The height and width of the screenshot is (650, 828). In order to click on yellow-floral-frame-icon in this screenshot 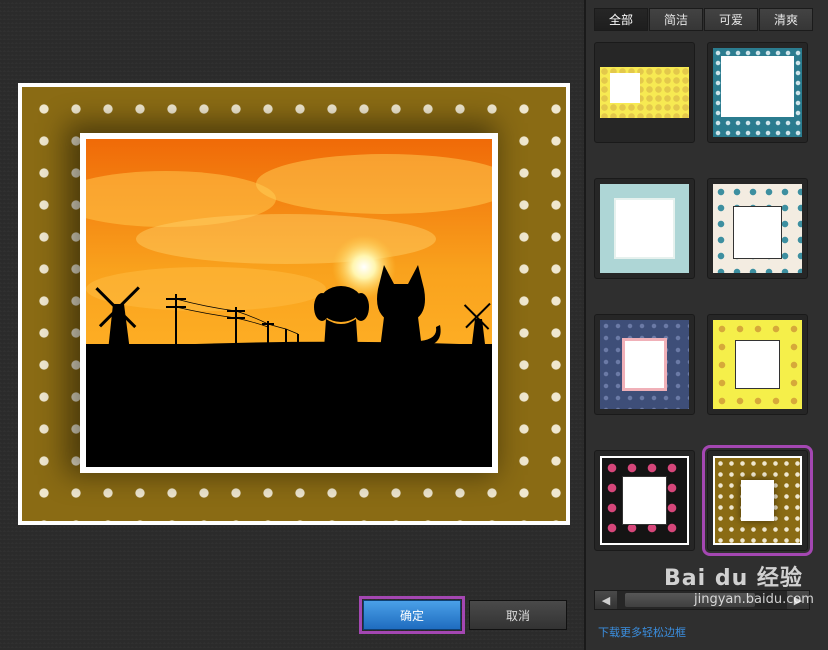, I will do `click(644, 92)`.